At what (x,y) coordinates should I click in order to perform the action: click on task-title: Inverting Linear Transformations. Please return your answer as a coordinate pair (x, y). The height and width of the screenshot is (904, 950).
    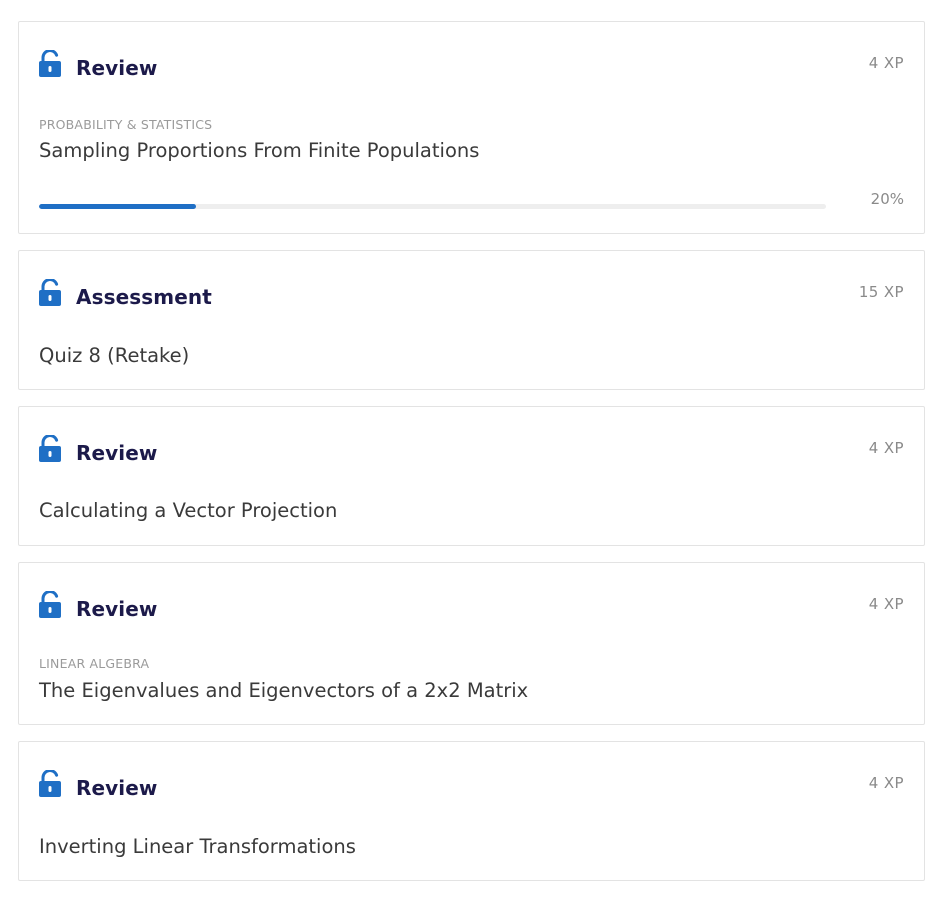
    Looking at the image, I should click on (197, 846).